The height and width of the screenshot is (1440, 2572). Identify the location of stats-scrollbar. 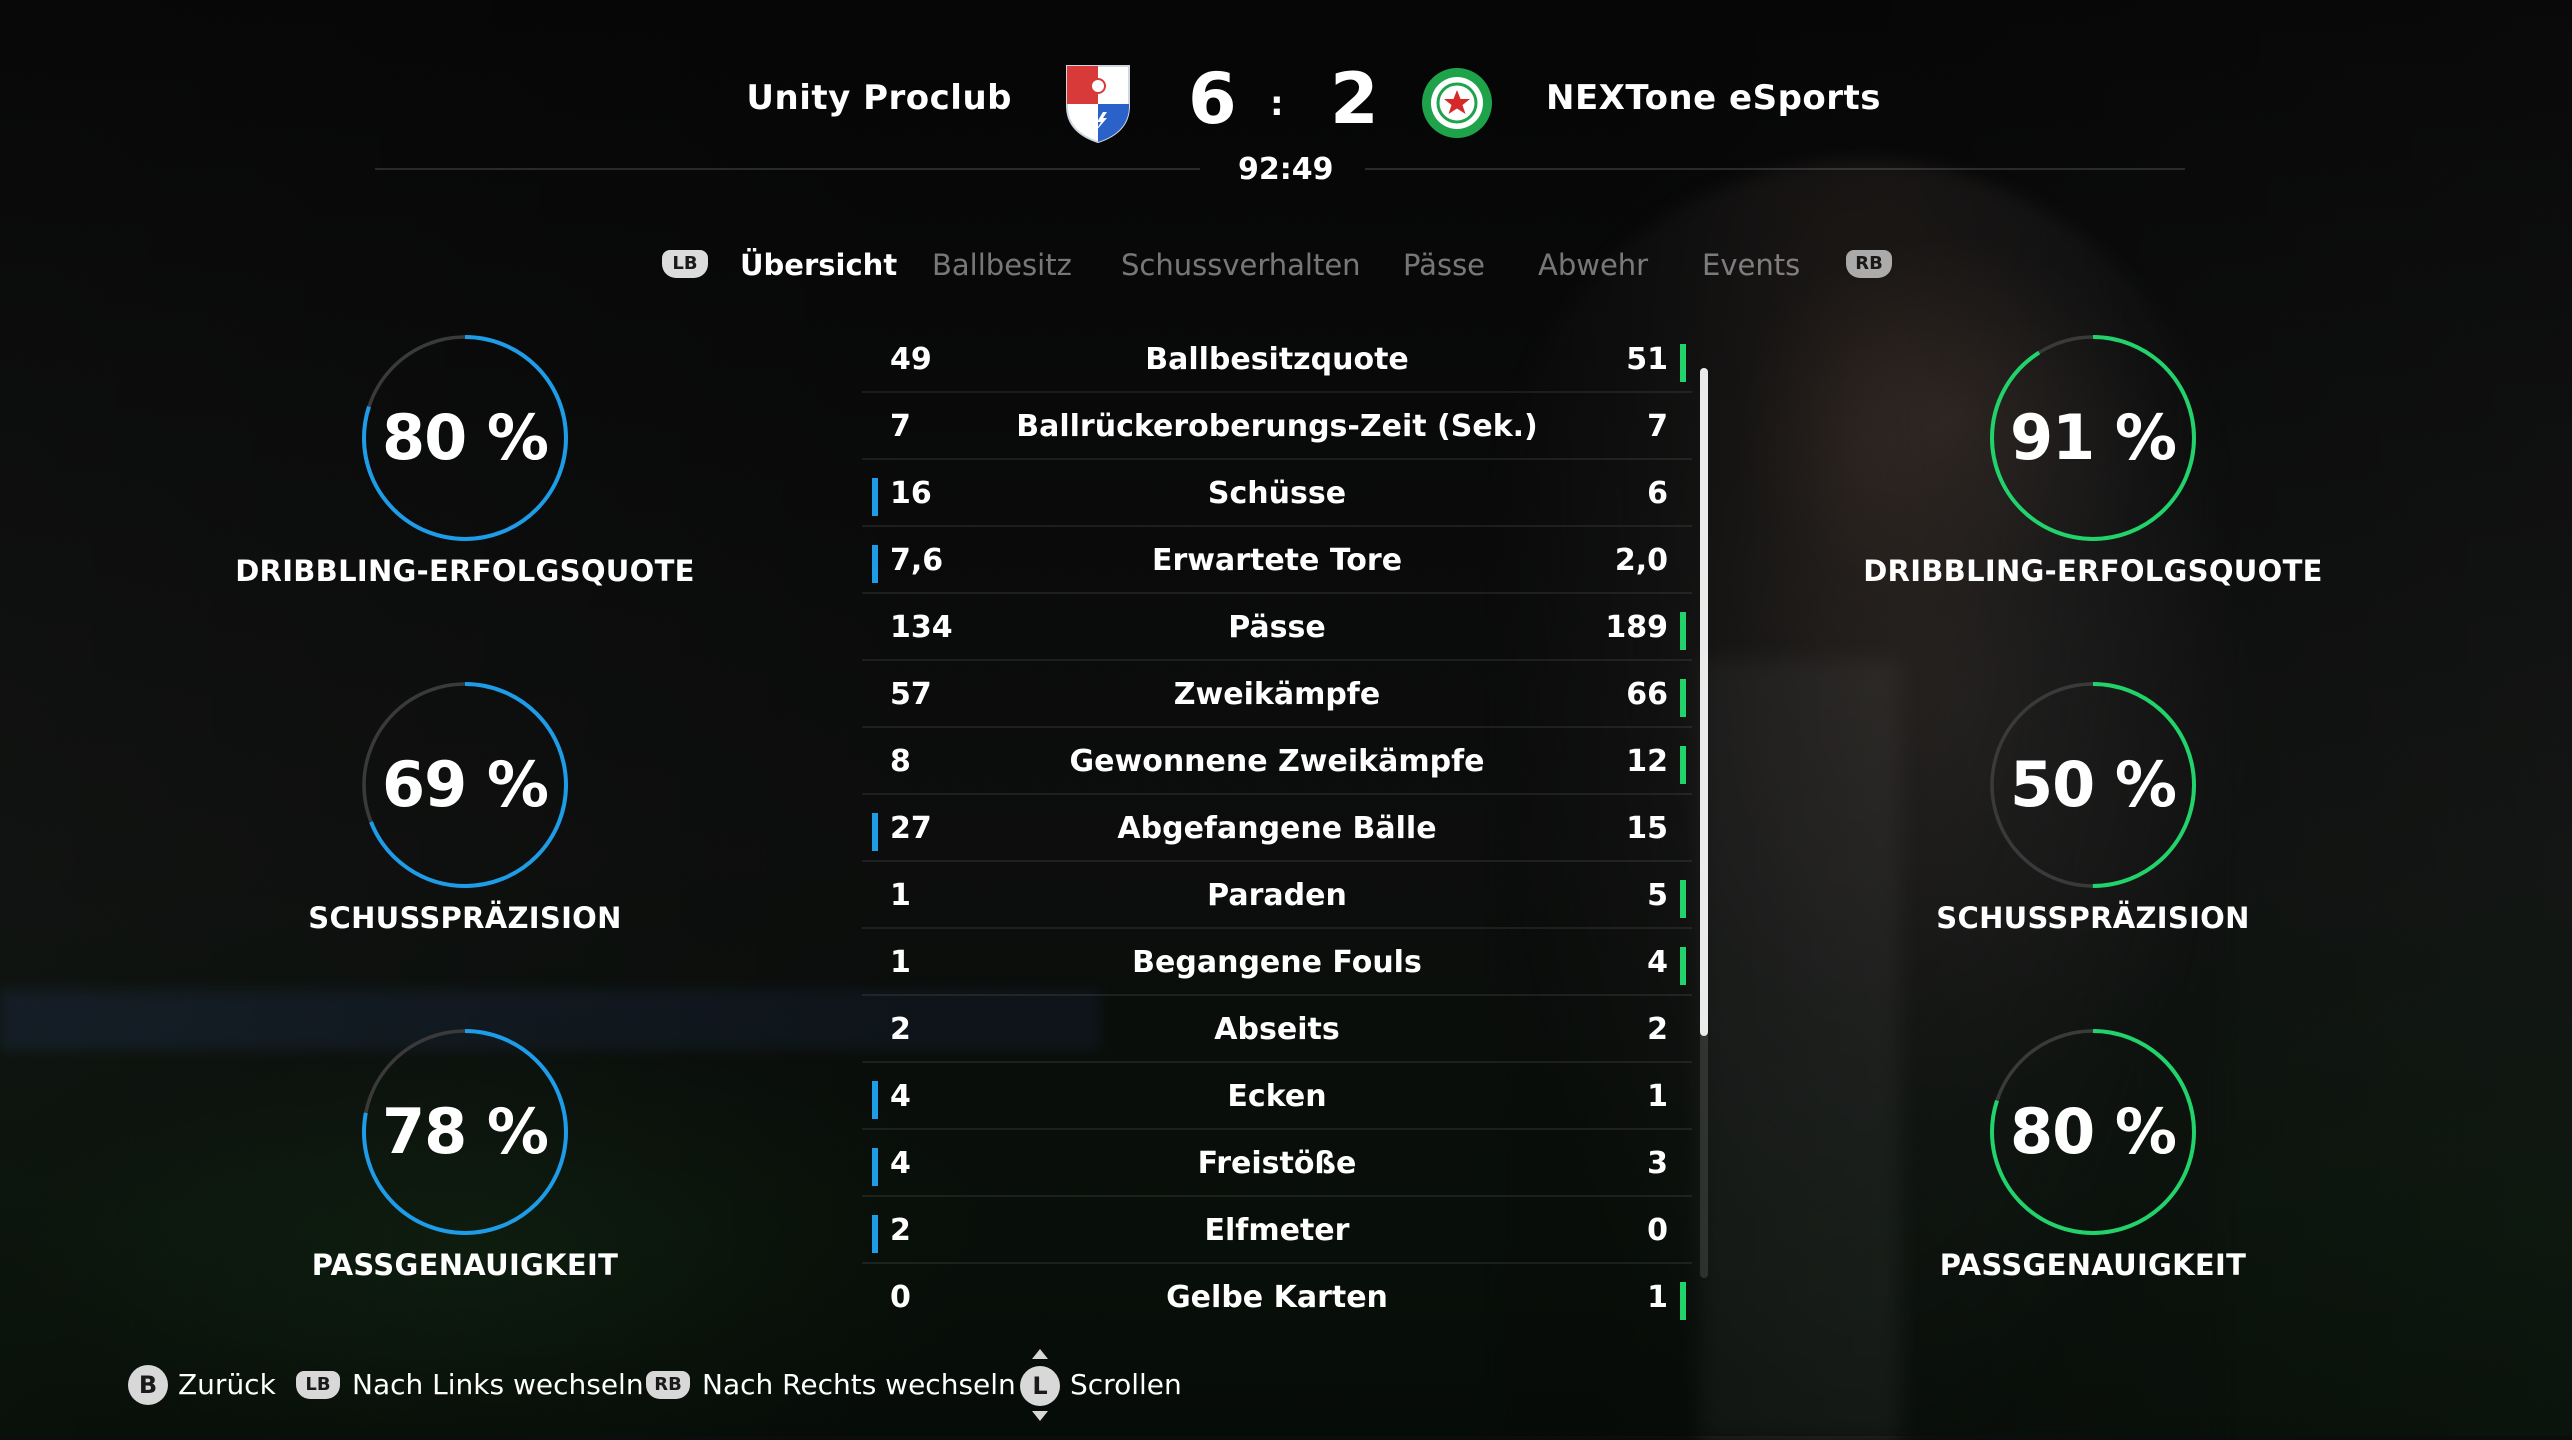
(1704, 823).